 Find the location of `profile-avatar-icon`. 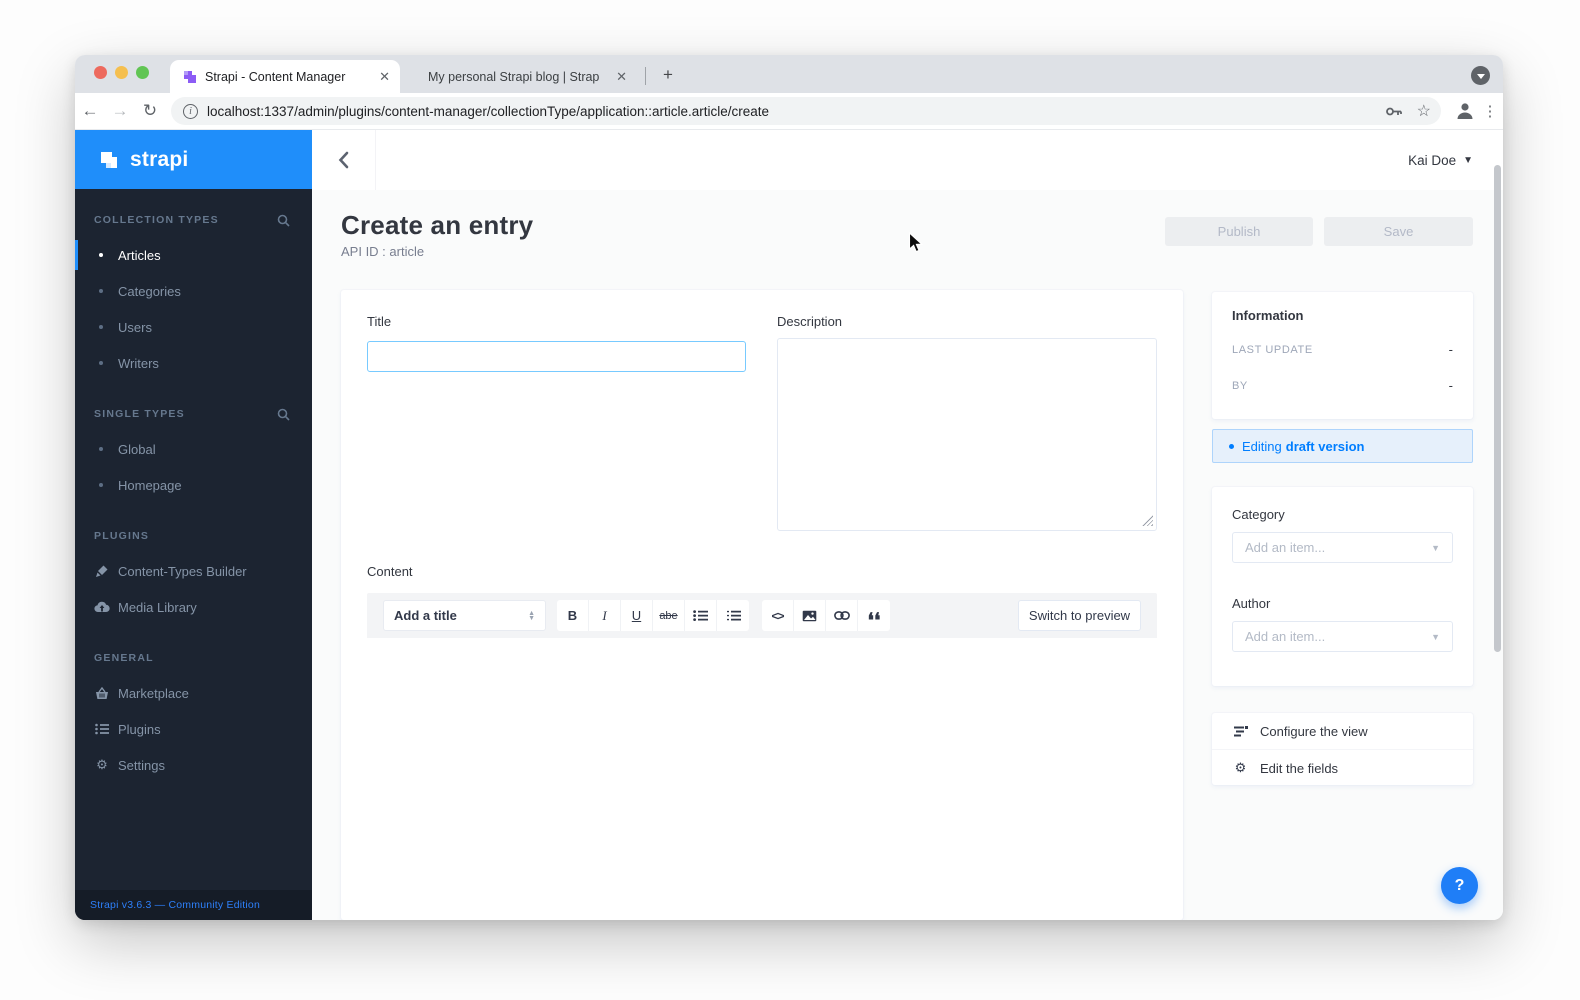

profile-avatar-icon is located at coordinates (1465, 111).